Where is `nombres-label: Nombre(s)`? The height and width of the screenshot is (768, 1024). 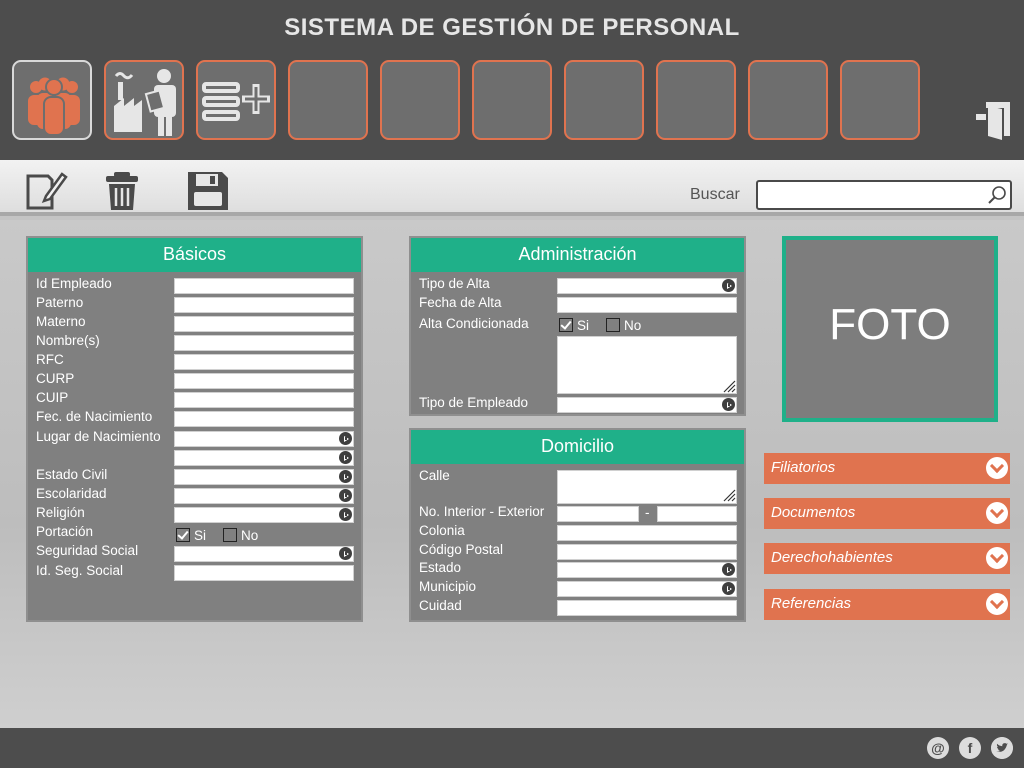 nombres-label: Nombre(s) is located at coordinates (68, 340).